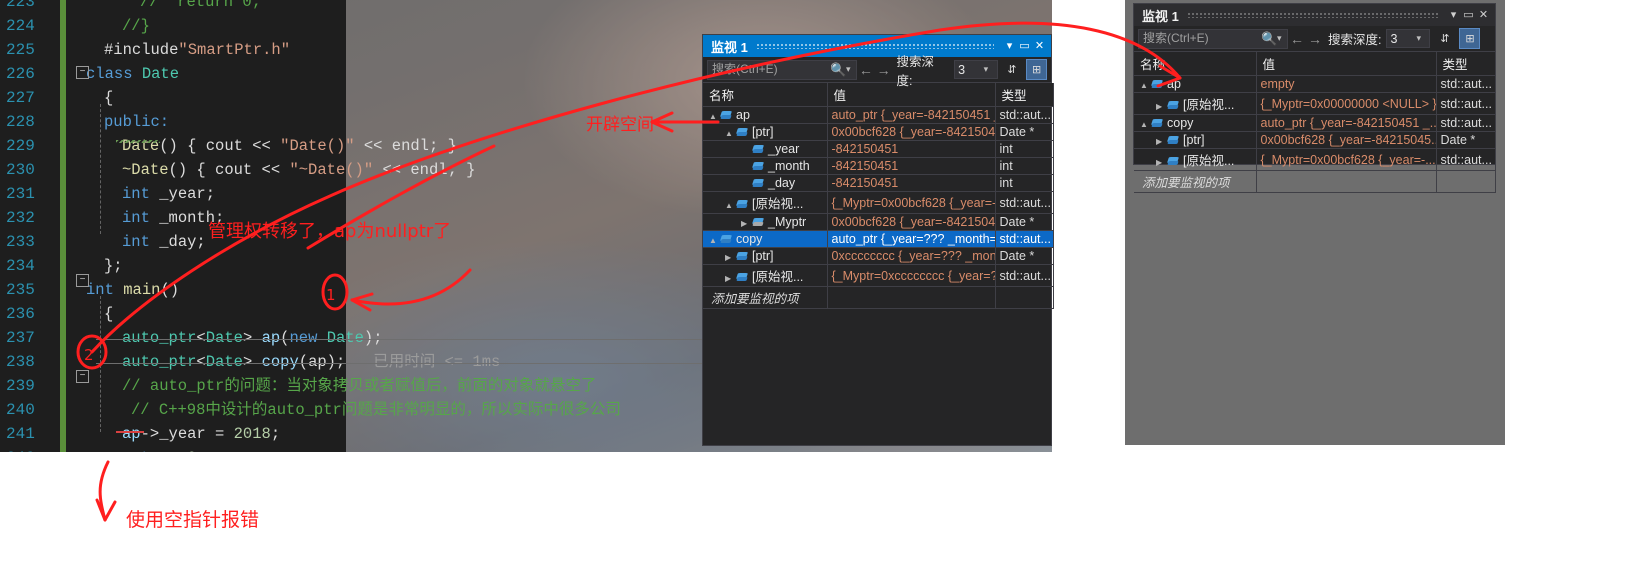 Image resolution: width=1635 pixels, height=564 pixels. I want to click on watch-row-name: _year, so click(765, 149).